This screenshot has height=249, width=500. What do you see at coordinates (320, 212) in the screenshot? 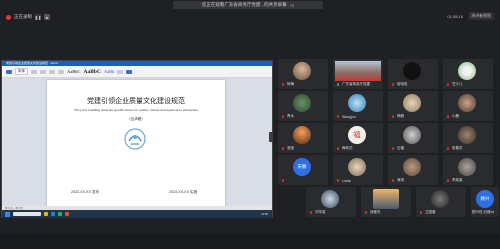
I see `participant-name: 刘华英` at bounding box center [320, 212].